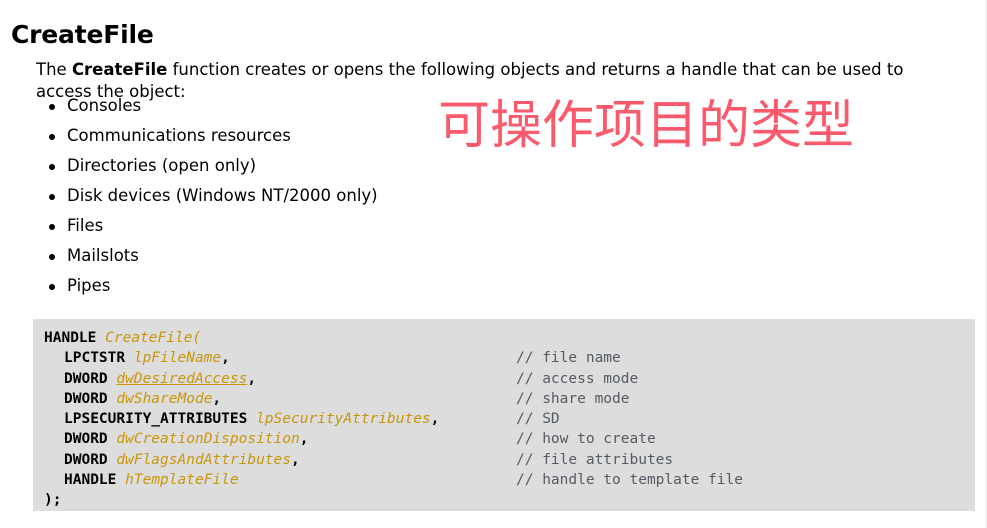  What do you see at coordinates (509, 379) in the screenshot?
I see `code-line: DWORD dwDesiredAccess, // access mode` at bounding box center [509, 379].